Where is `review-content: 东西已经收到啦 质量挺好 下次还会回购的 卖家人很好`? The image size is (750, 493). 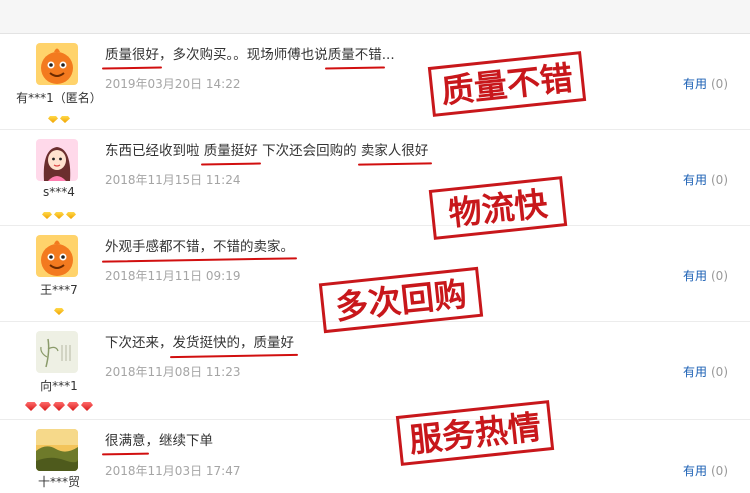 review-content: 东西已经收到啦 质量挺好 下次还会回购的 卖家人很好 is located at coordinates (266, 149).